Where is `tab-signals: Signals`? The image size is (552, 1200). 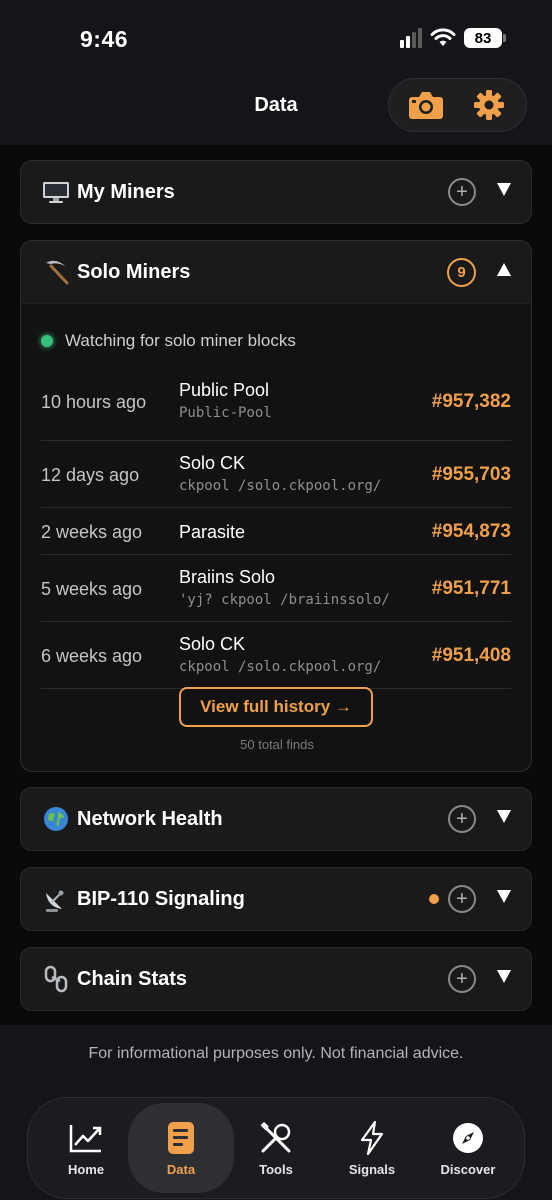 tab-signals: Signals is located at coordinates (372, 1148).